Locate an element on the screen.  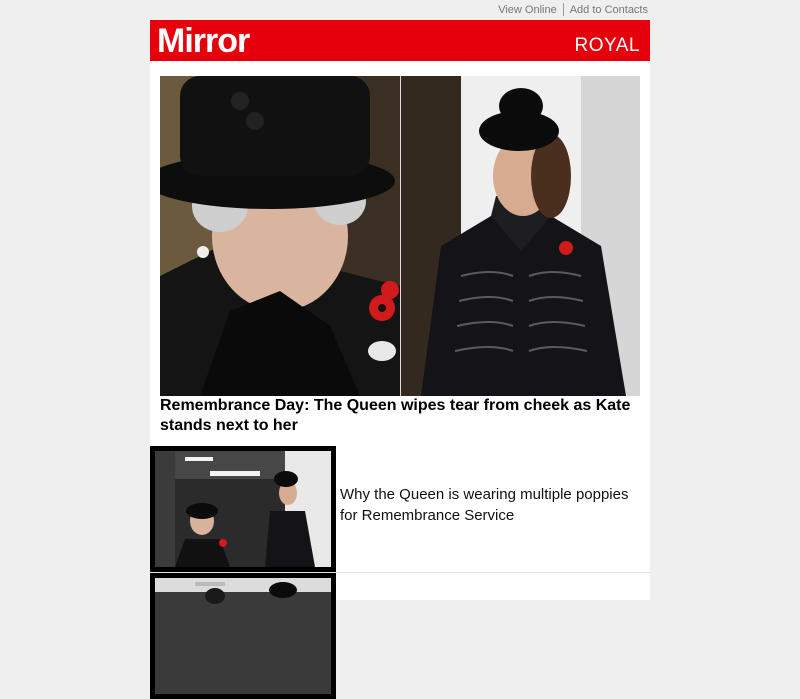
view-online-link: View Online is located at coordinates (527, 10).